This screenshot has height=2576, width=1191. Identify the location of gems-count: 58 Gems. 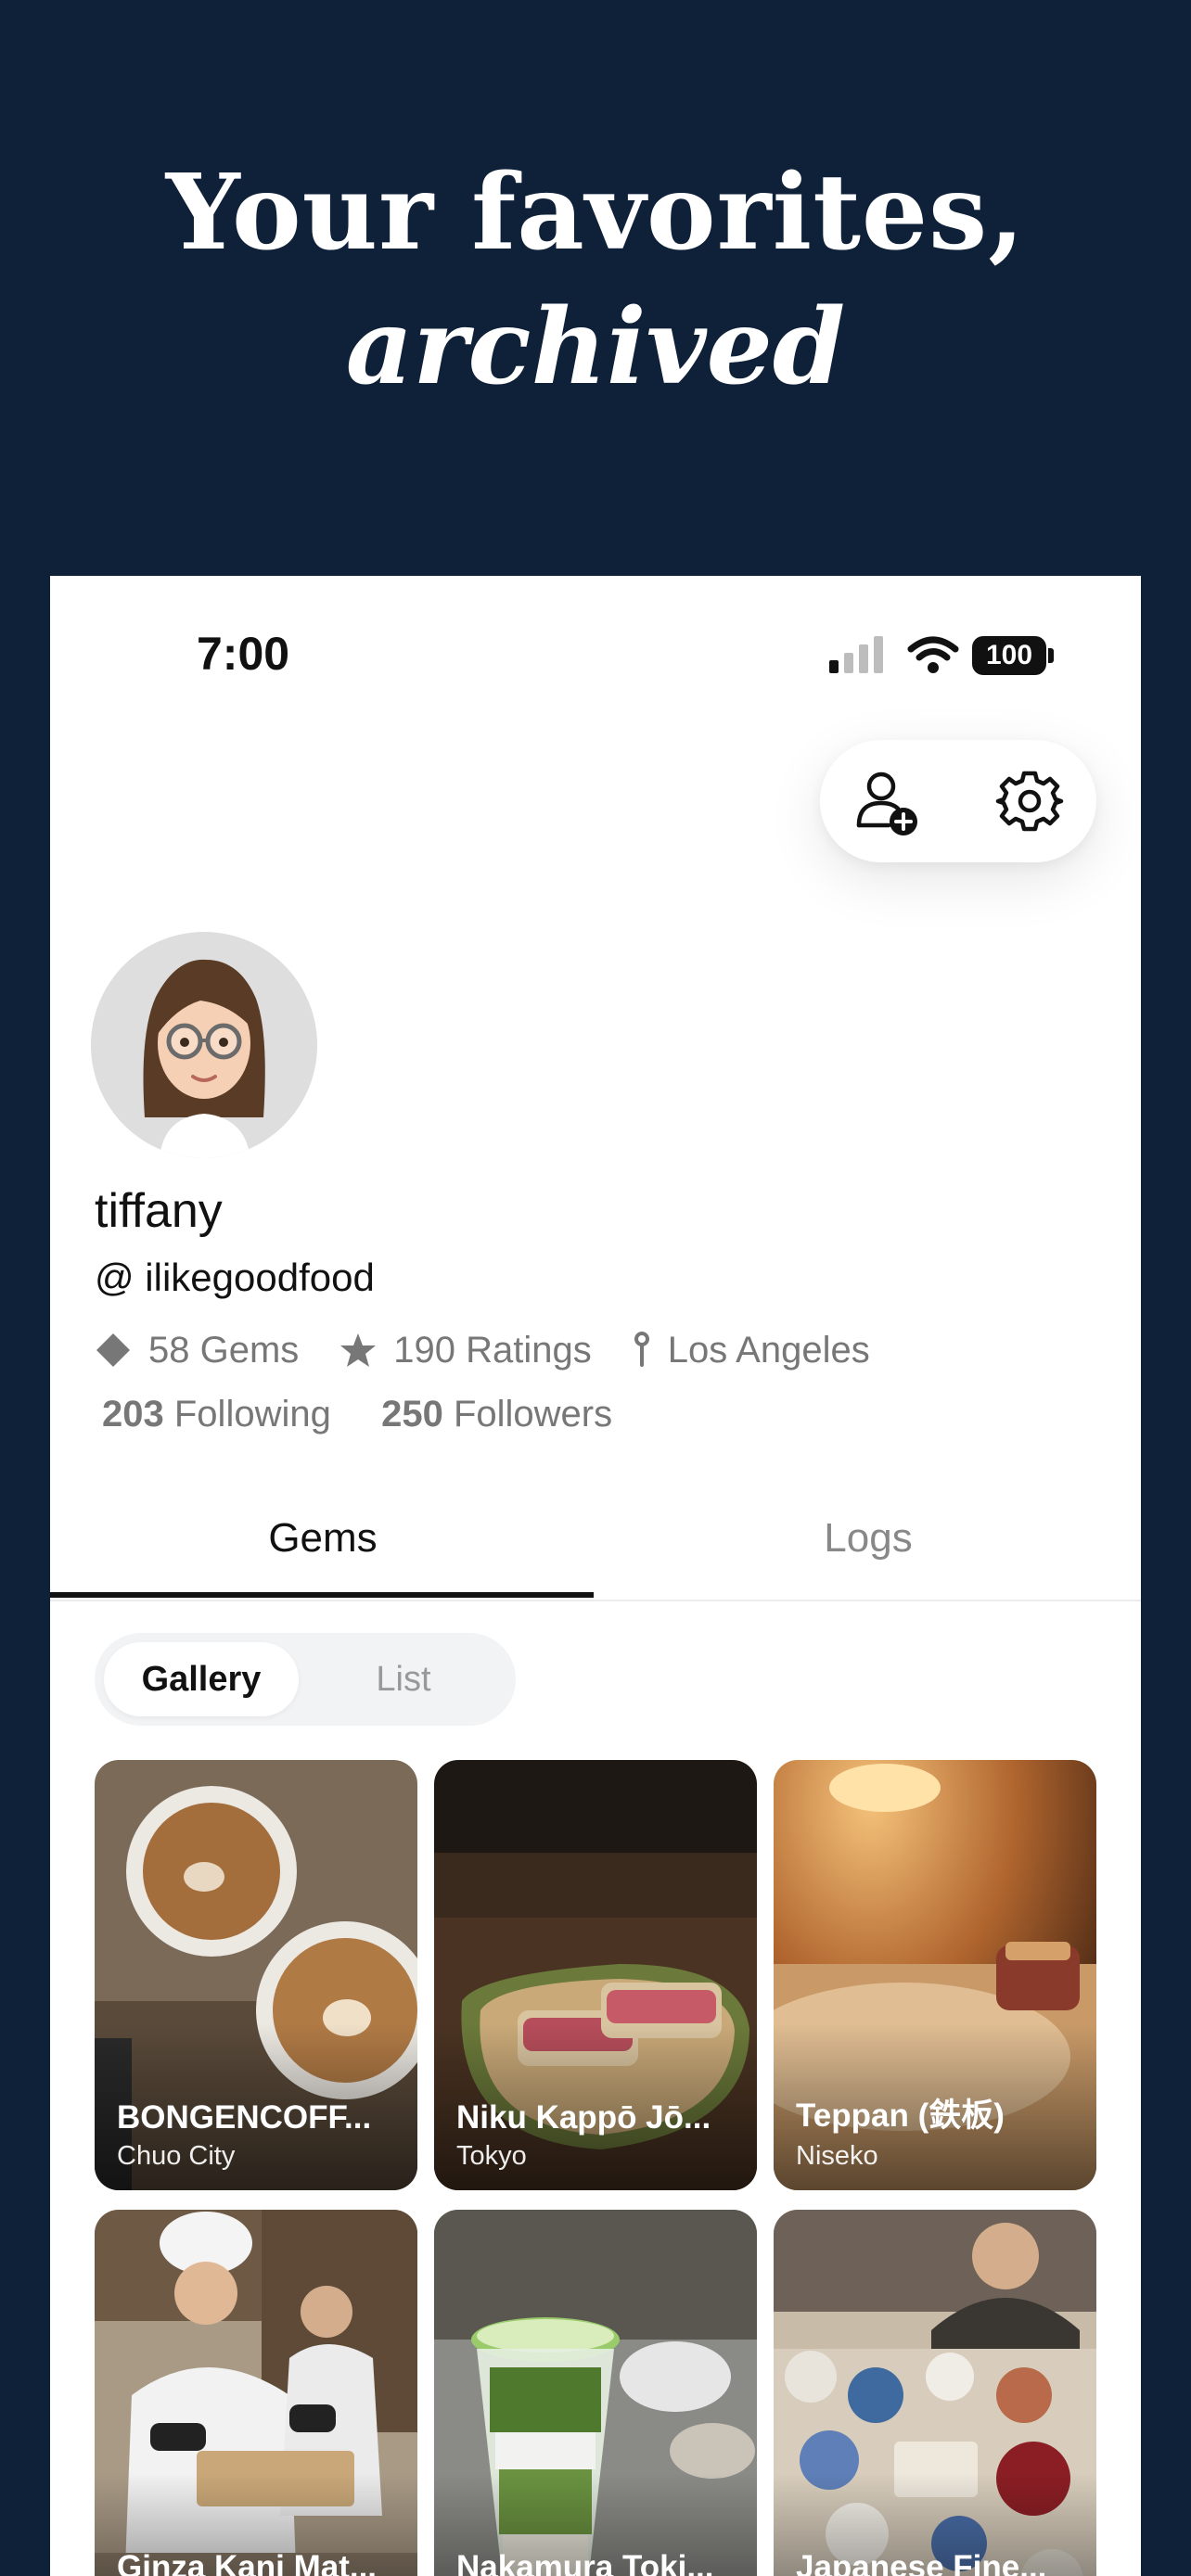
(224, 1350).